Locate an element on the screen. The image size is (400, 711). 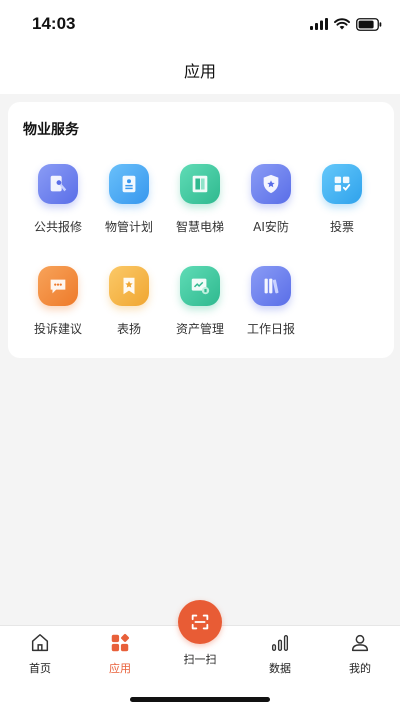
scan-label: 扫一扫 is located at coordinates (200, 659).